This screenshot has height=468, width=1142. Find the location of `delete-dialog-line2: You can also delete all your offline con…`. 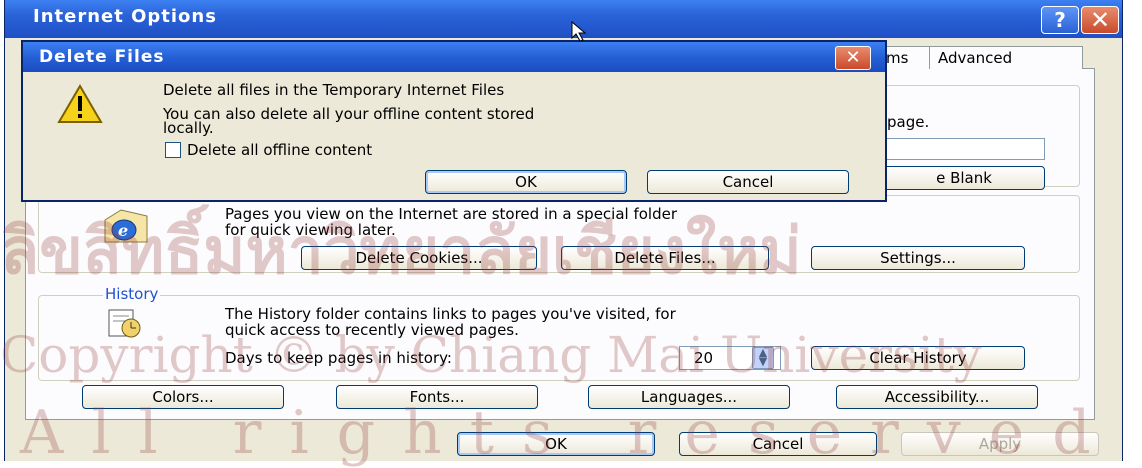

delete-dialog-line2: You can also delete all your offline con… is located at coordinates (349, 114).